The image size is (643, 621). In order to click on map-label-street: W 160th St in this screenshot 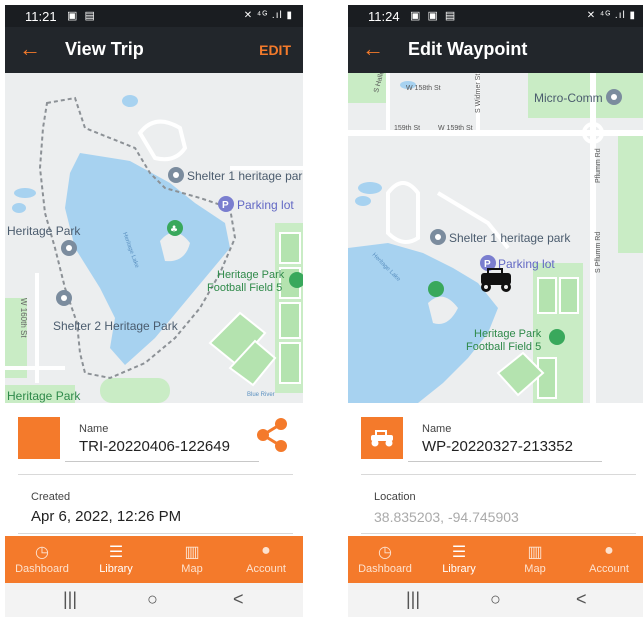, I will do `click(23, 318)`.